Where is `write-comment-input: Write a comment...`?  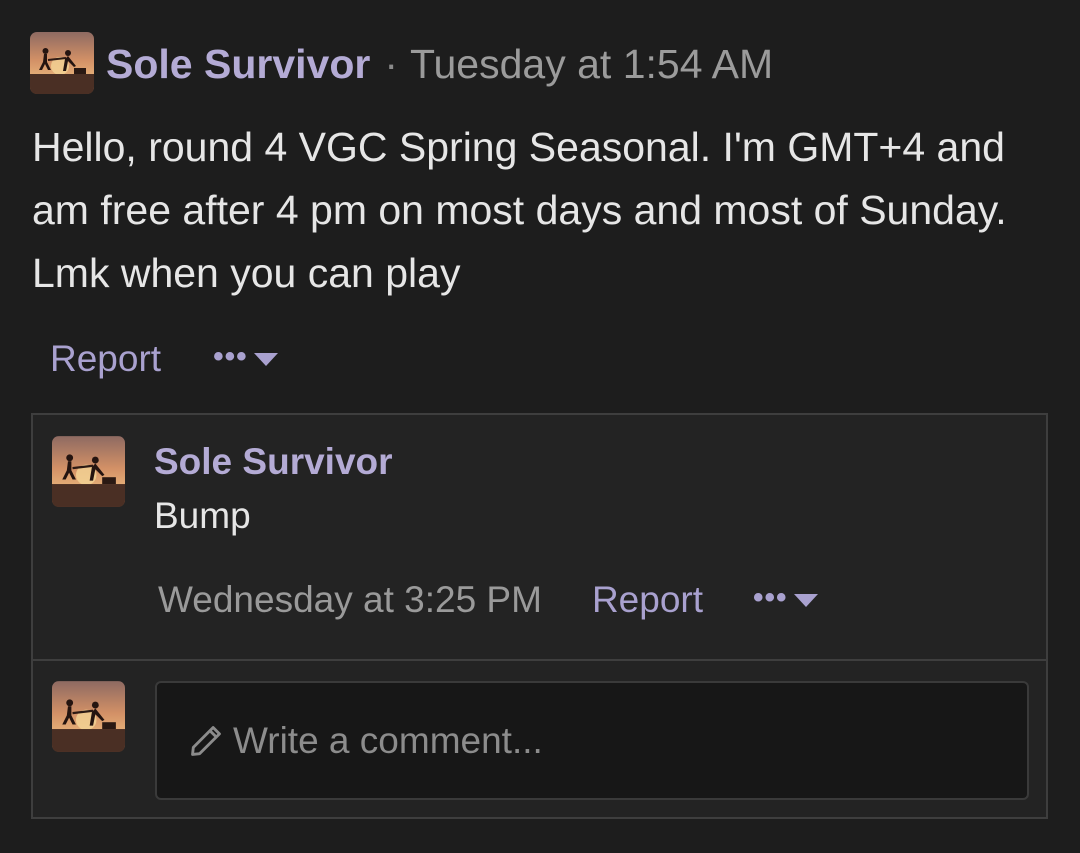 write-comment-input: Write a comment... is located at coordinates (592, 740).